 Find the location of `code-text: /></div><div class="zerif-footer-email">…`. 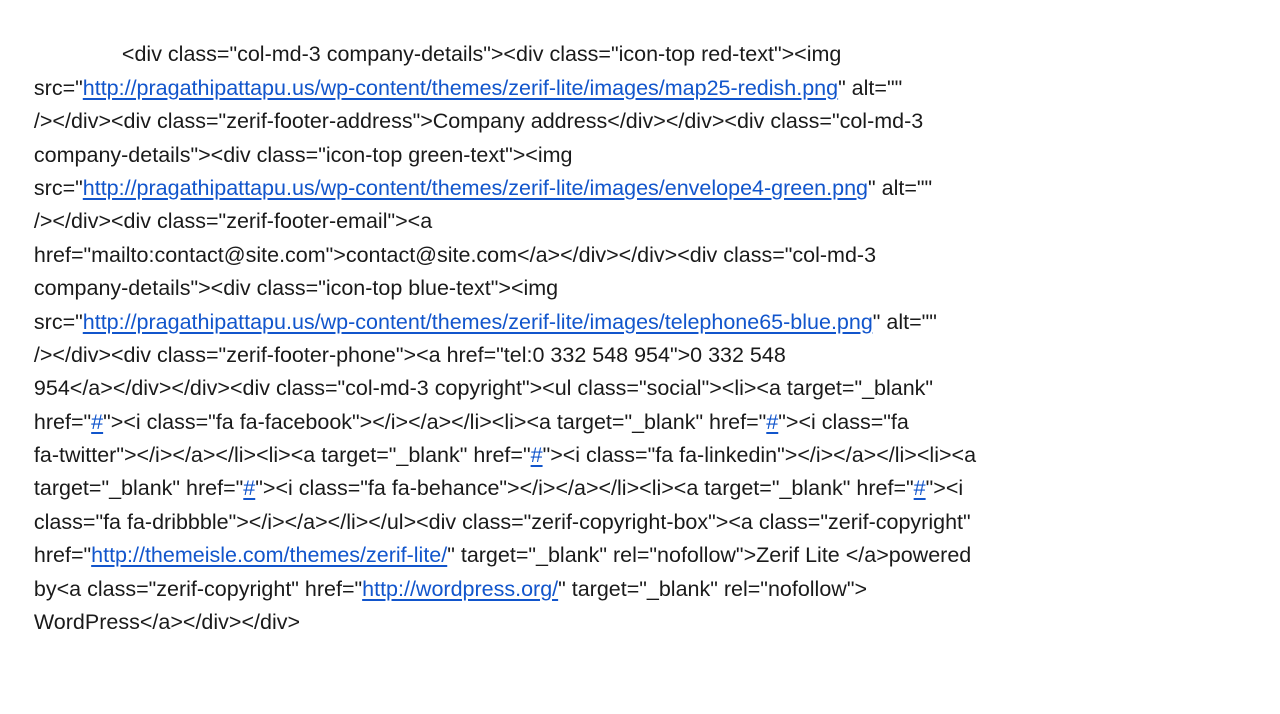

code-text: /></div><div class="zerif-footer-email">… is located at coordinates (233, 221).